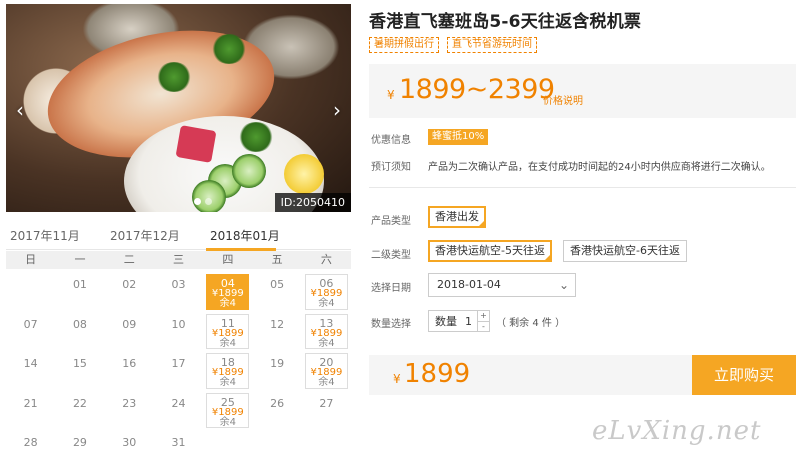 Image resolution: width=799 pixels, height=463 pixels. I want to click on date-value: 2018-01-04, so click(469, 284).